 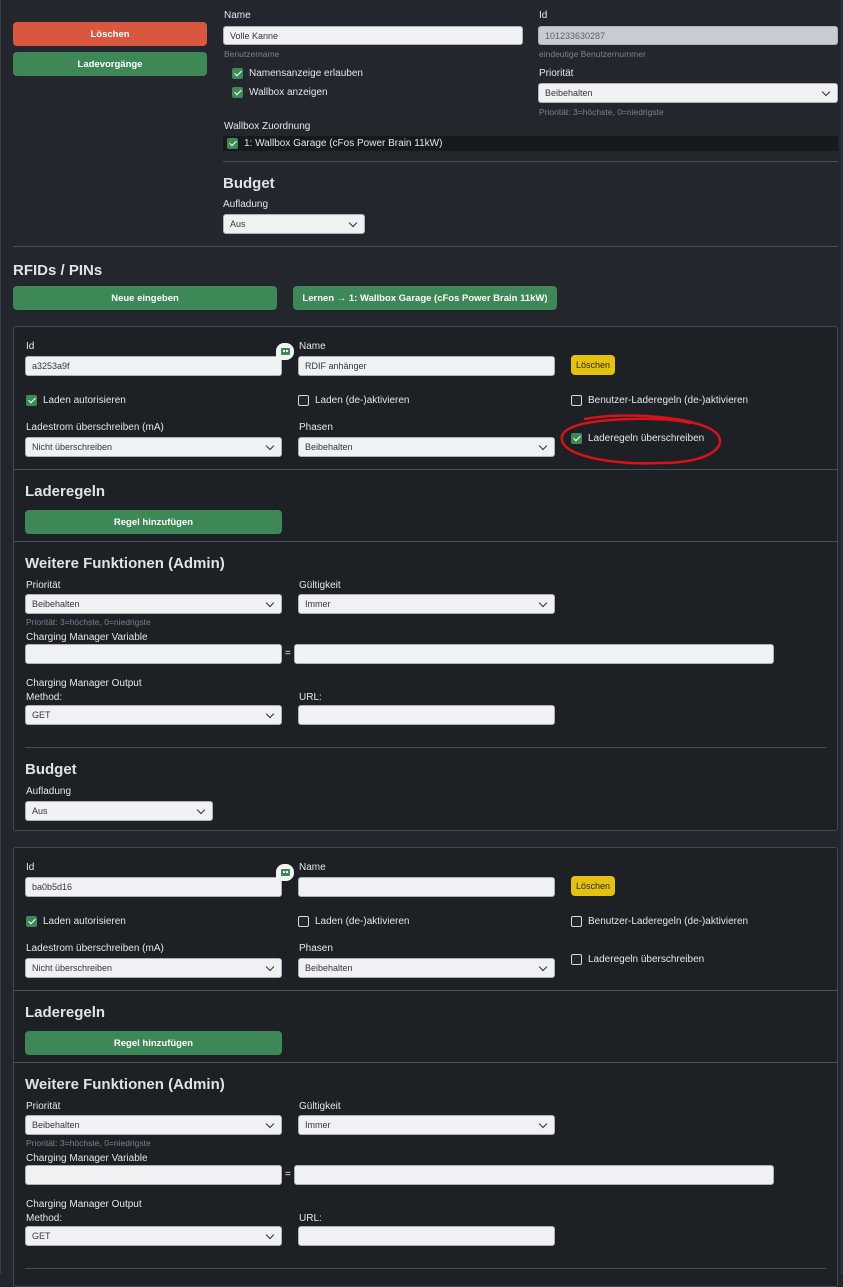 I want to click on card-budget-select: Aus, so click(x=119, y=811).